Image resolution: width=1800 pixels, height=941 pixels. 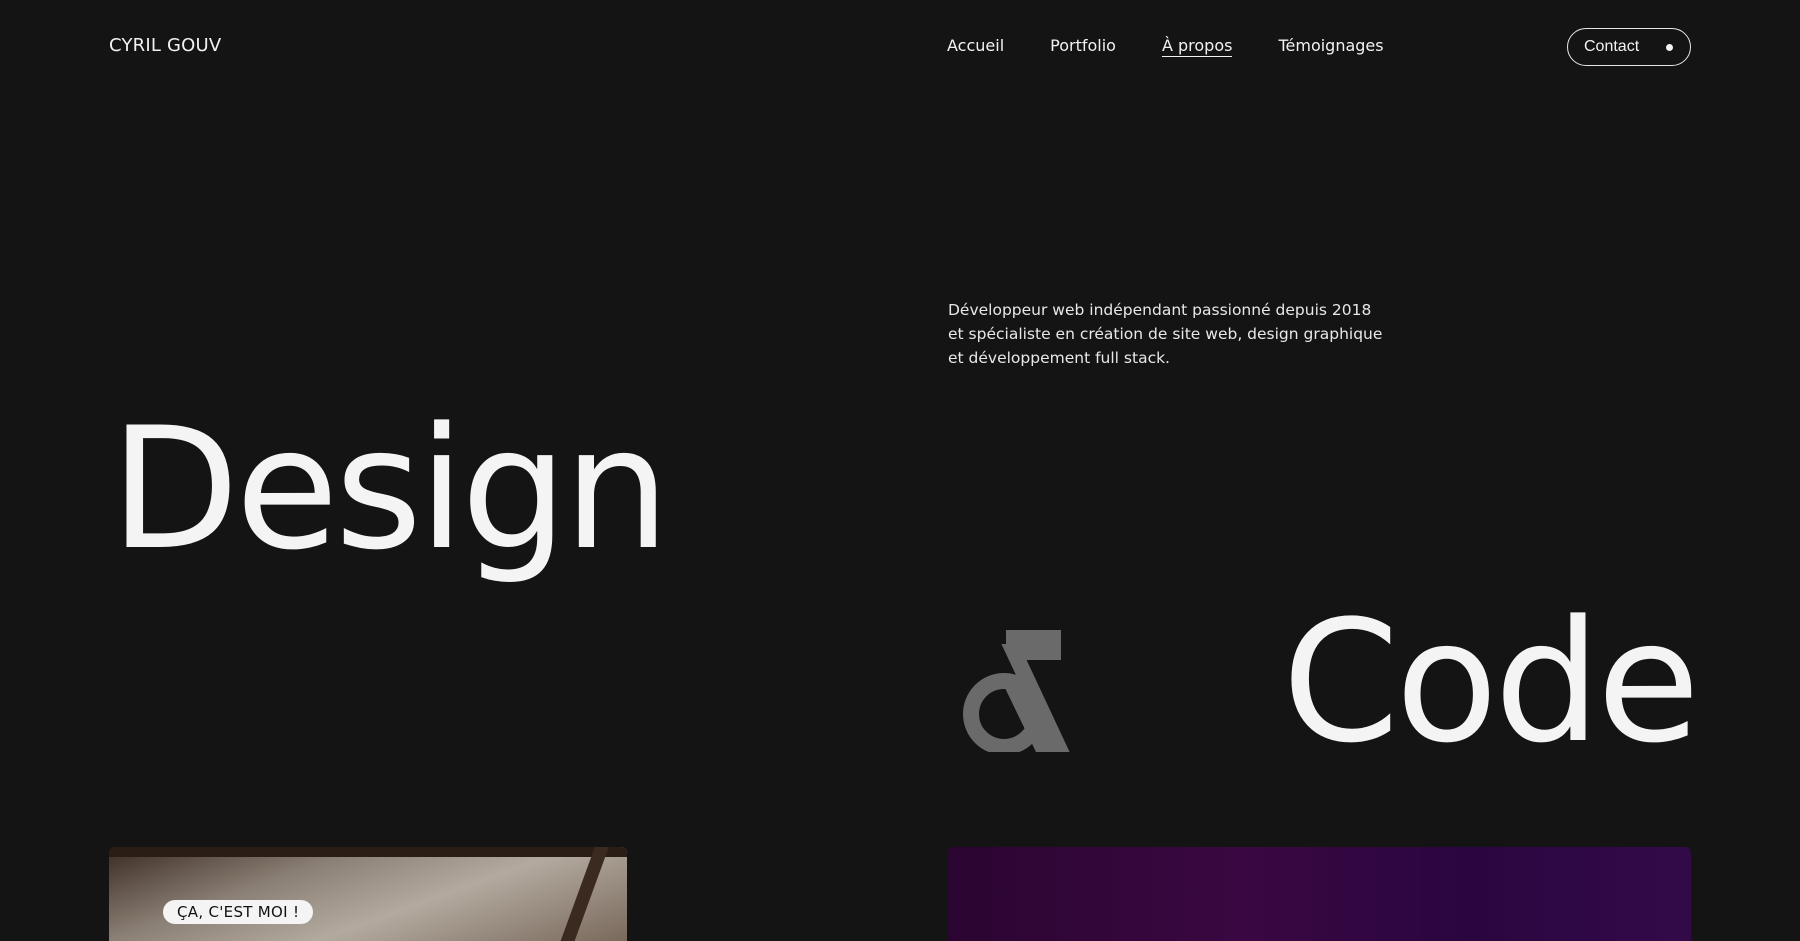 I want to click on ampersand-icon, so click(x=1016, y=691).